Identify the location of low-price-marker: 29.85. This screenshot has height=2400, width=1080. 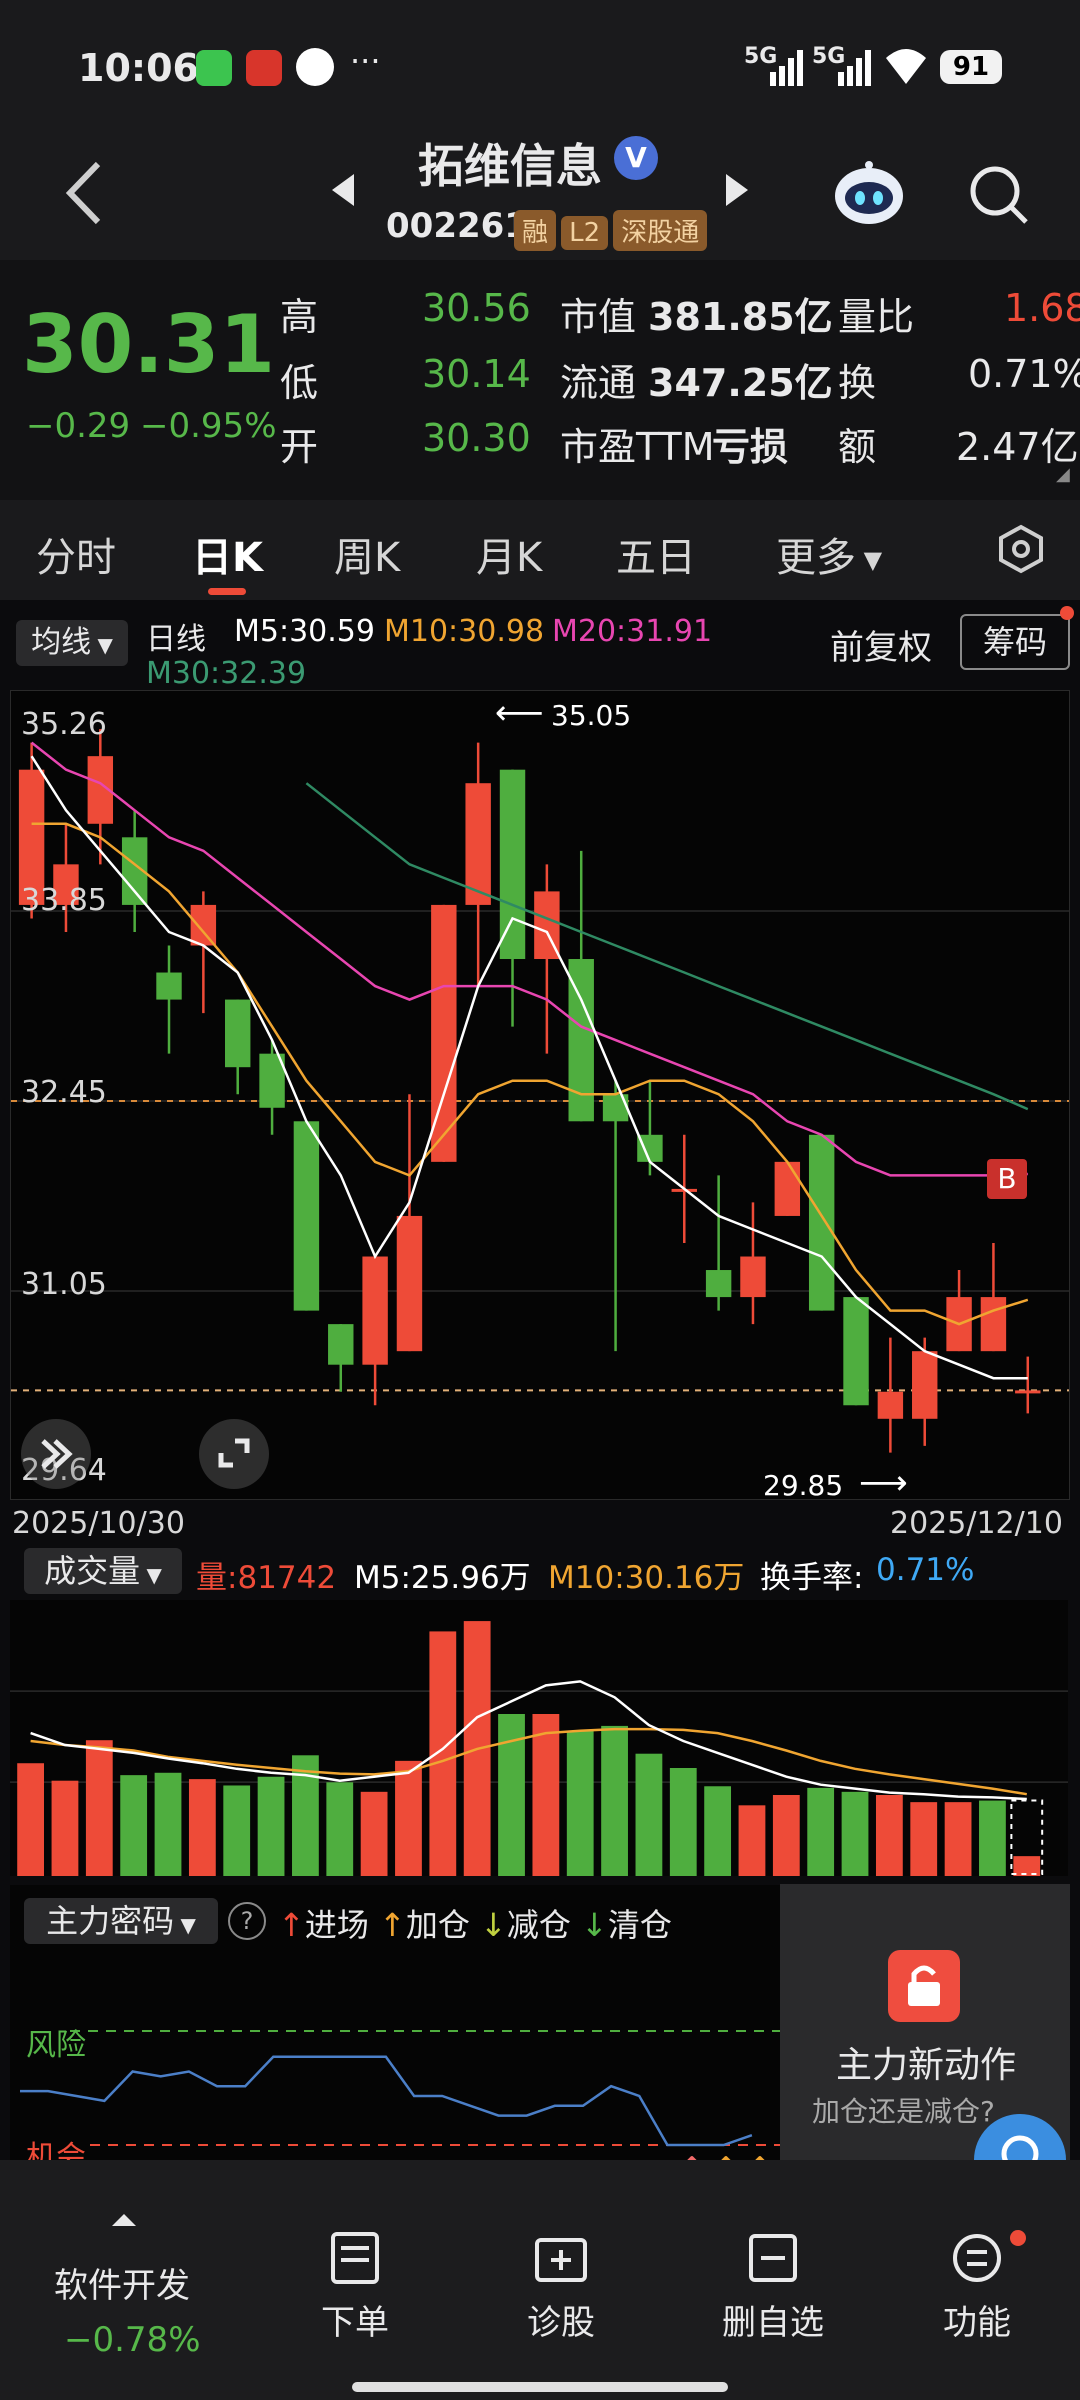
(803, 1485).